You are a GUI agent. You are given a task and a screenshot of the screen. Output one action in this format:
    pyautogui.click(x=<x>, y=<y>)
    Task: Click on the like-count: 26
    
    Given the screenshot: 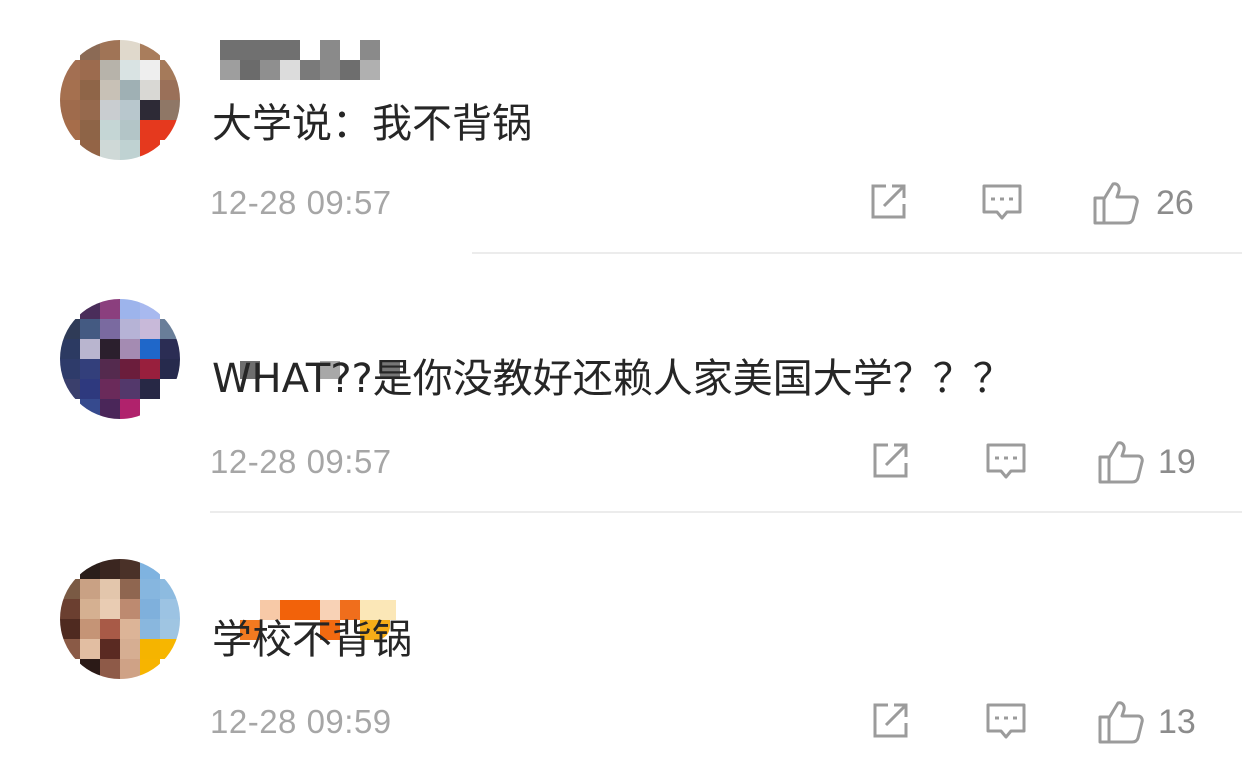 What is the action you would take?
    pyautogui.click(x=1175, y=203)
    